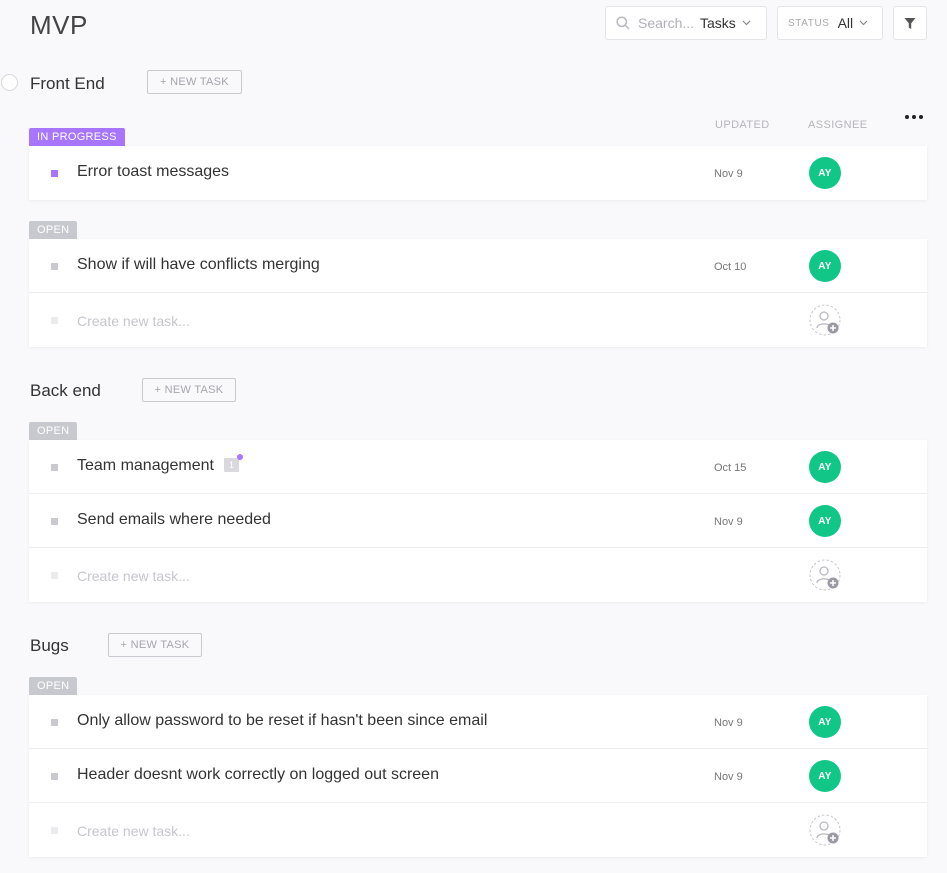  Describe the element at coordinates (77, 137) in the screenshot. I see `status-tag-in-progress: IN PROGRESS` at that location.